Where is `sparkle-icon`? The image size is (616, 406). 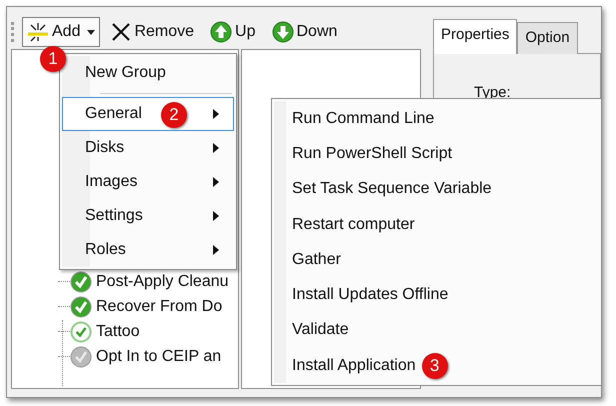
sparkle-icon is located at coordinates (38, 32).